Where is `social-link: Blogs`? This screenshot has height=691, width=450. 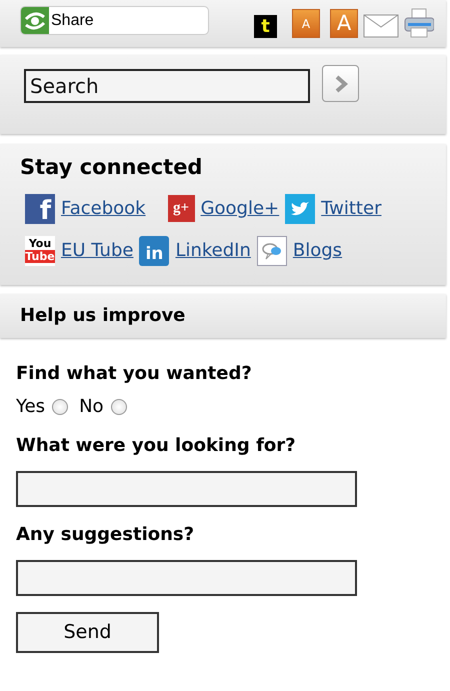 social-link: Blogs is located at coordinates (317, 250).